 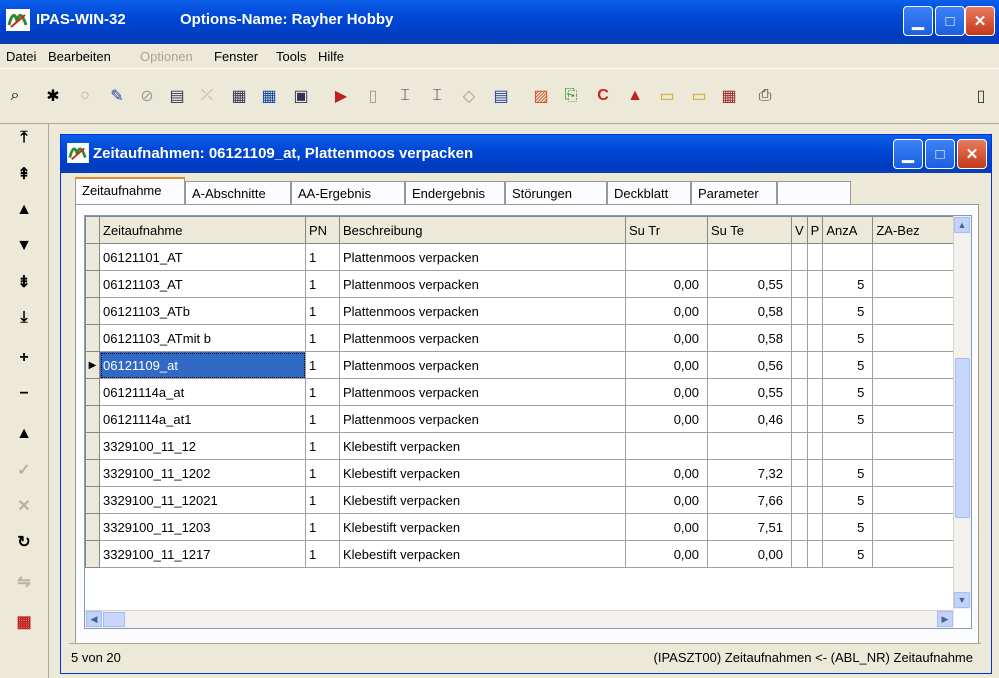 I want to click on cell-zeitaufnahme: 3329100_11_1217, so click(x=202, y=554).